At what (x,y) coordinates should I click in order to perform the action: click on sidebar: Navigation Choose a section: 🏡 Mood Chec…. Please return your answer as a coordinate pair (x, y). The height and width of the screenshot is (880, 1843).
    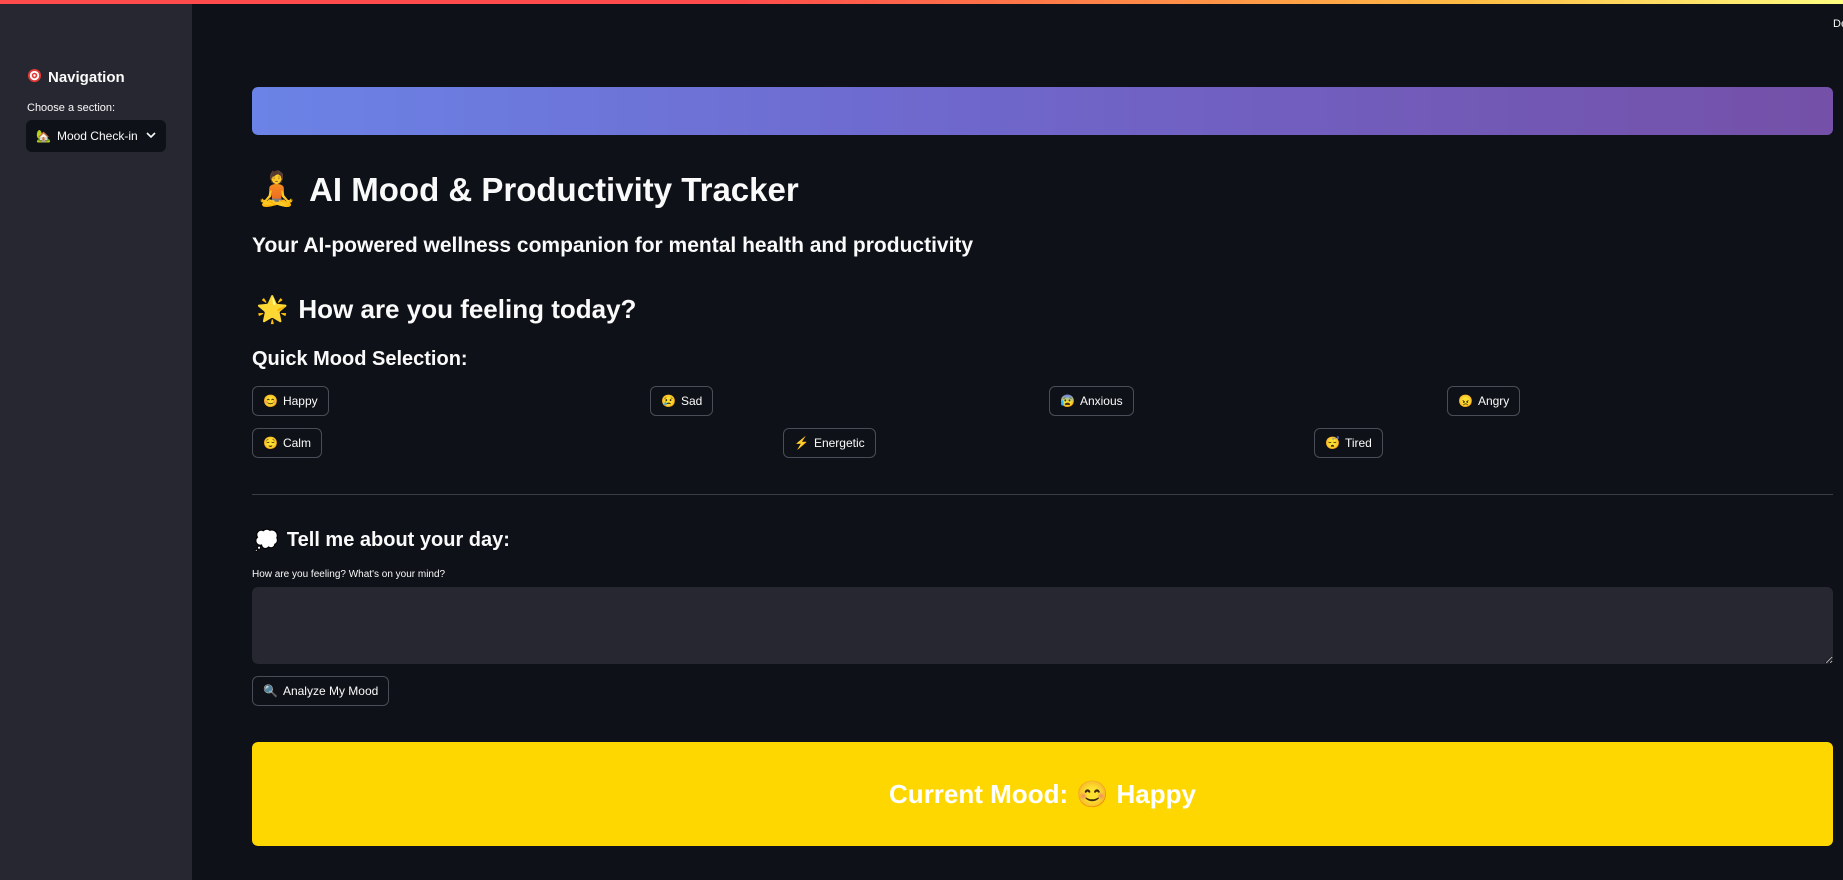
    Looking at the image, I should click on (96, 442).